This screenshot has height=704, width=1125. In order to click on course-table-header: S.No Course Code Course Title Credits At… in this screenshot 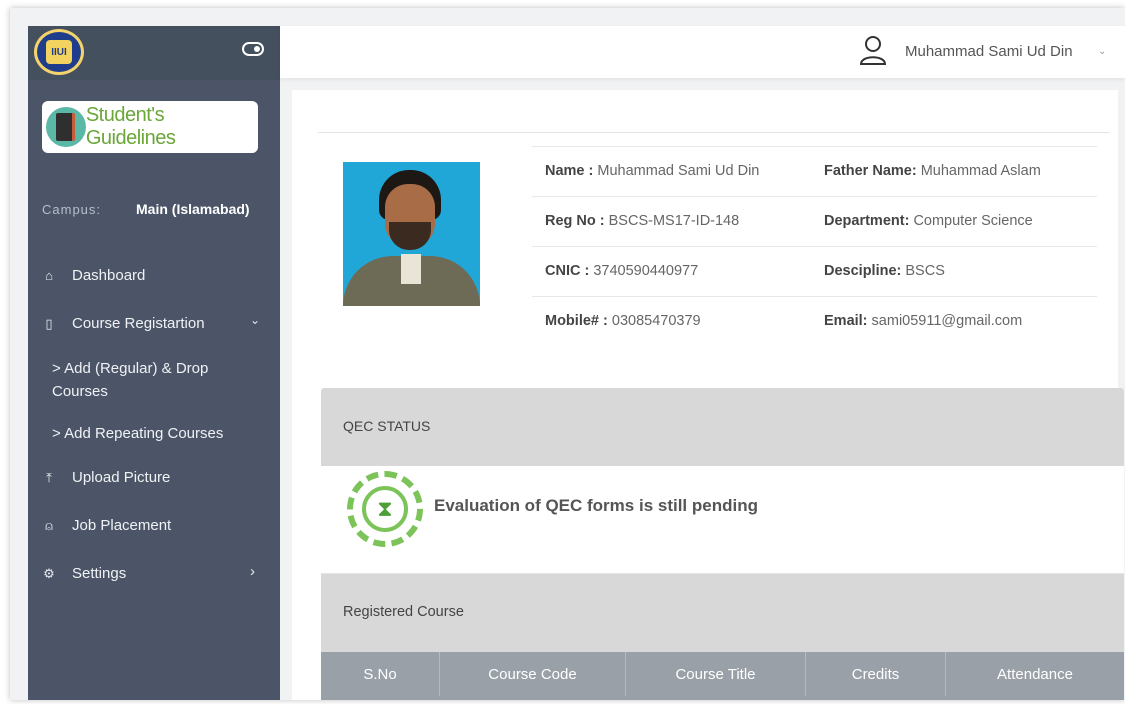, I will do `click(722, 676)`.